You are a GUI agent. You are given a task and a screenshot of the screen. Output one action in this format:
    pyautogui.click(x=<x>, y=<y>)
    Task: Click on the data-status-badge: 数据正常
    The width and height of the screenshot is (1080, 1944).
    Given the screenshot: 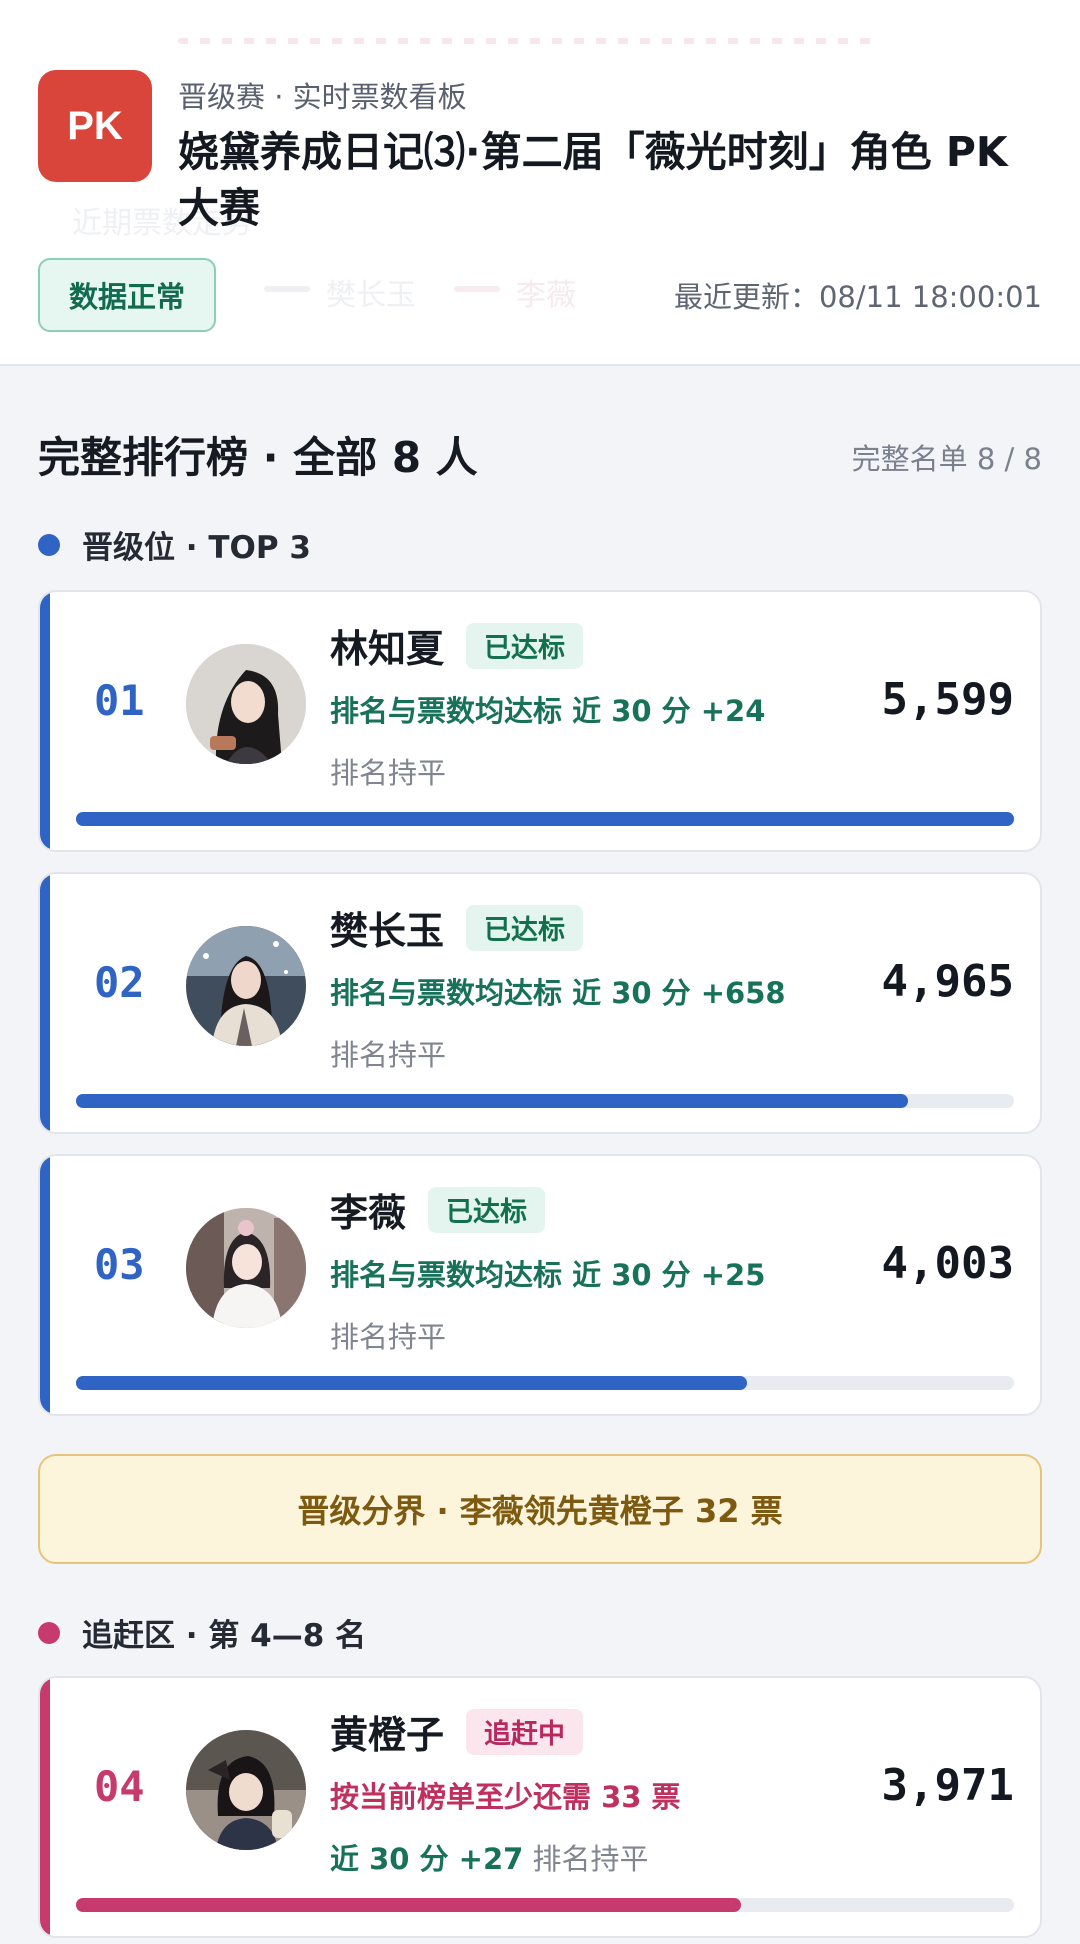 What is the action you would take?
    pyautogui.click(x=127, y=295)
    